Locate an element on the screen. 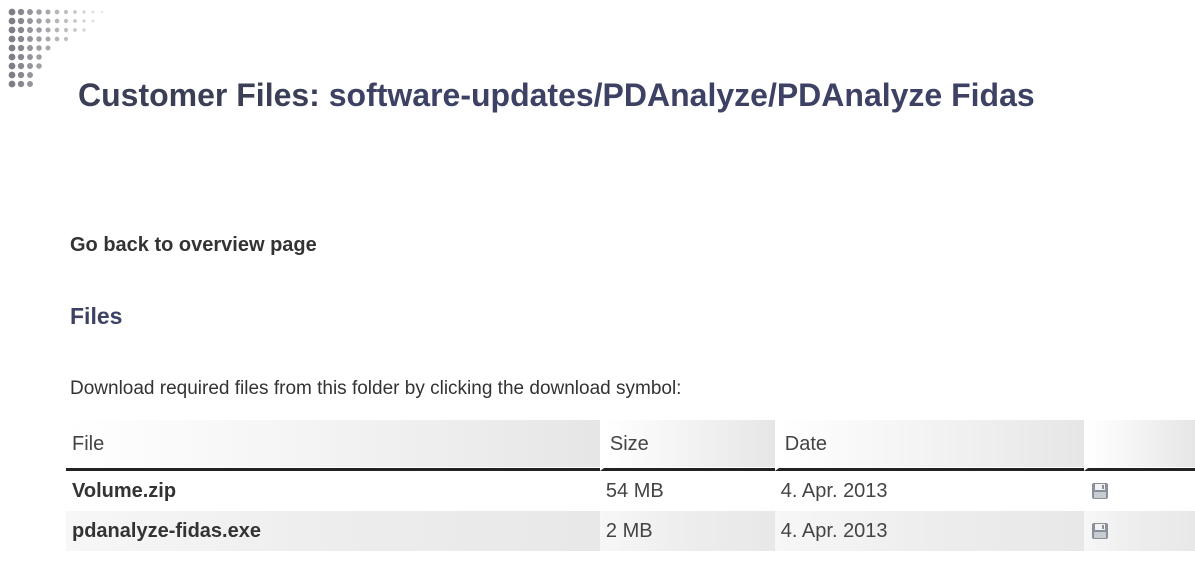  back-to-overview-link: Go back to overview page is located at coordinates (193, 245).